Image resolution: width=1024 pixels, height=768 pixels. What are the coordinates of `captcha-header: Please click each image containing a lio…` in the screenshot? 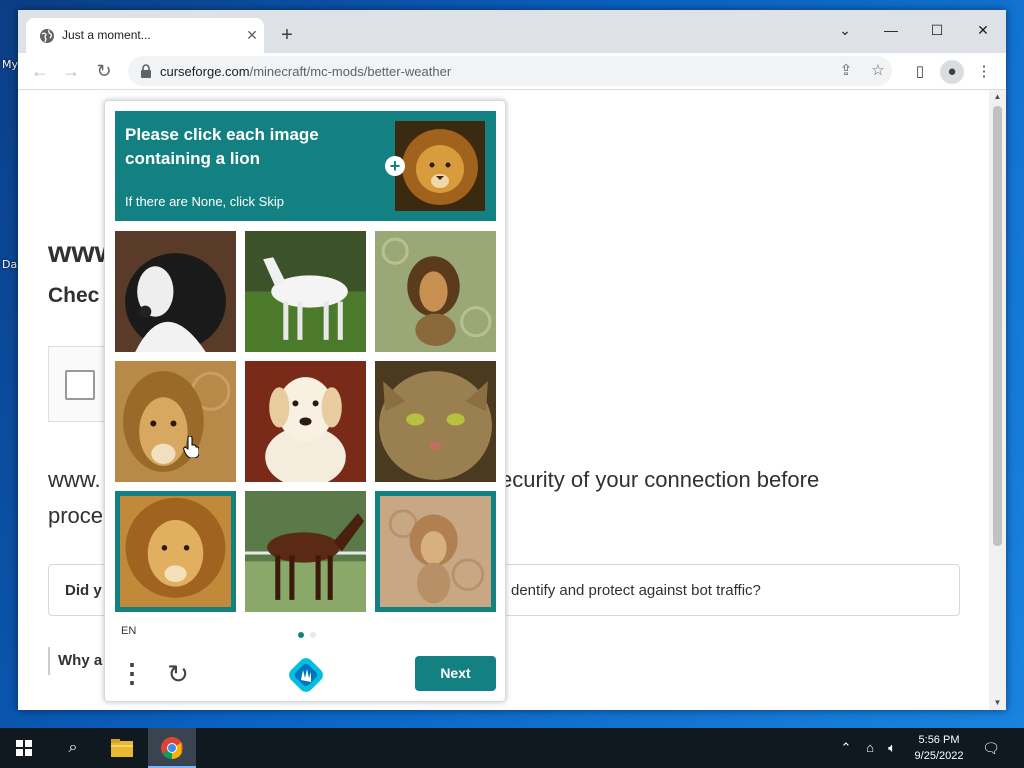 It's located at (305, 166).